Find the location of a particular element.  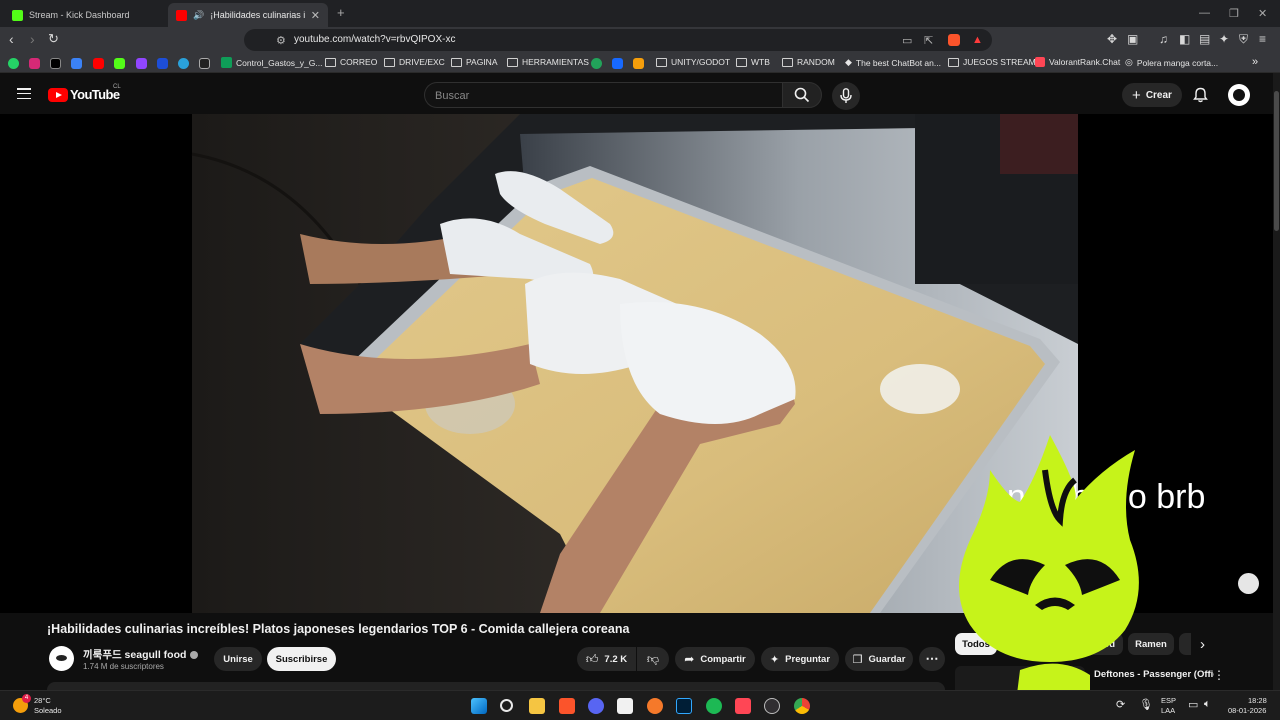

spotify-icon is located at coordinates (714, 706).